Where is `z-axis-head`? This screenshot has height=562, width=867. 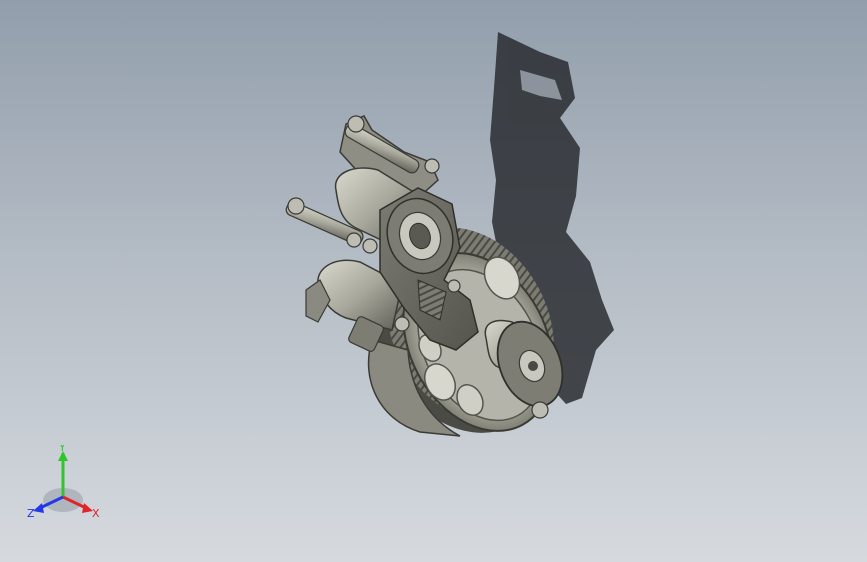 z-axis-head is located at coordinates (38, 508).